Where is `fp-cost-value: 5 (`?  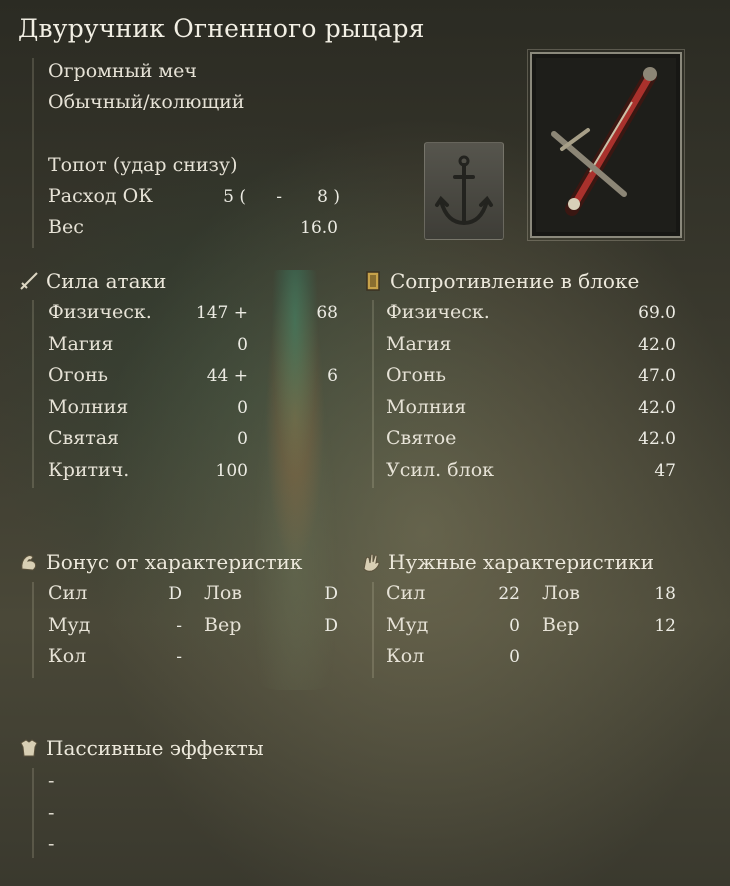 fp-cost-value: 5 ( is located at coordinates (234, 197).